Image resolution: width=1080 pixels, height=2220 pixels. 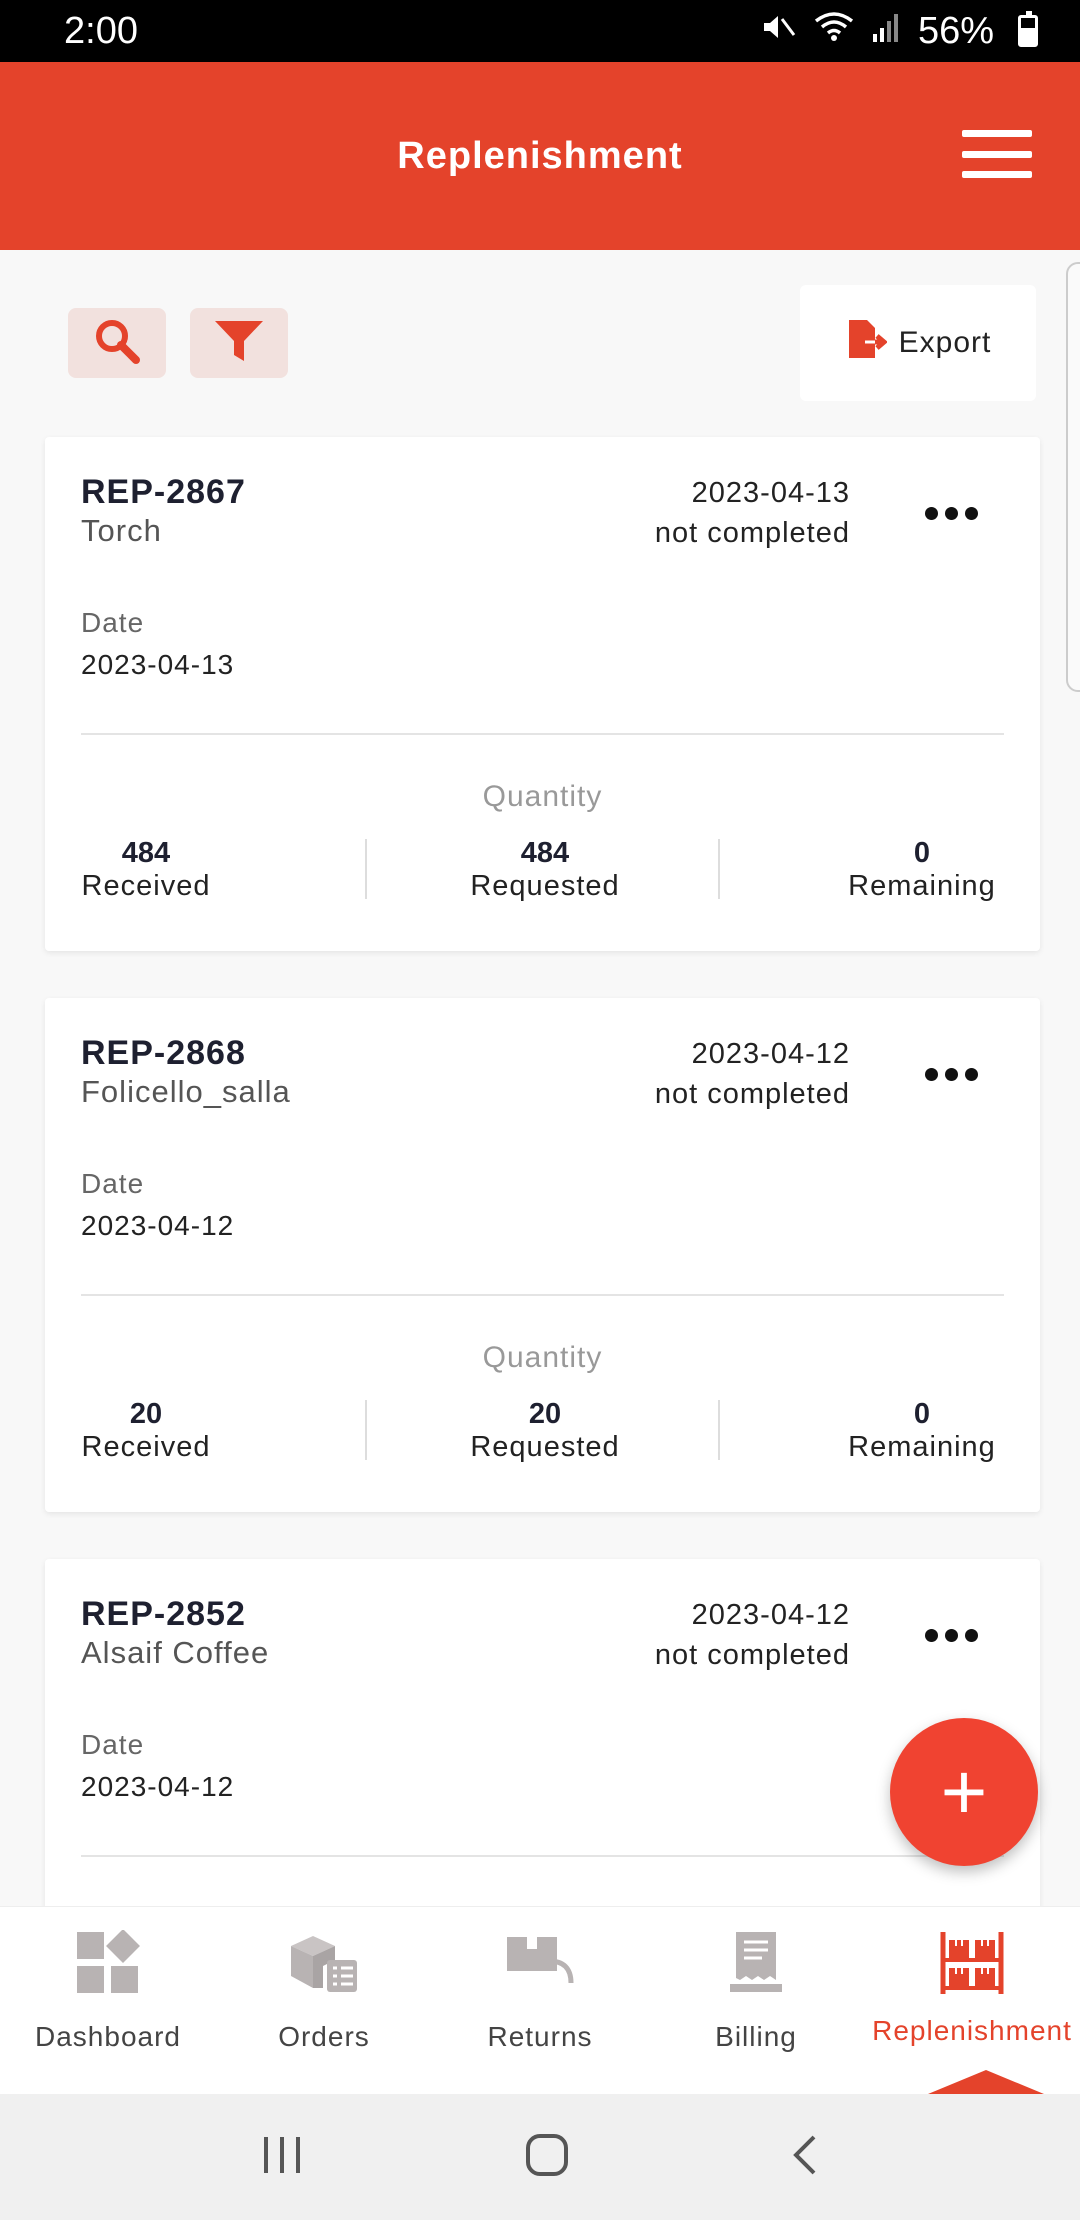 I want to click on requested-stat: 20 Requested, so click(x=545, y=1431).